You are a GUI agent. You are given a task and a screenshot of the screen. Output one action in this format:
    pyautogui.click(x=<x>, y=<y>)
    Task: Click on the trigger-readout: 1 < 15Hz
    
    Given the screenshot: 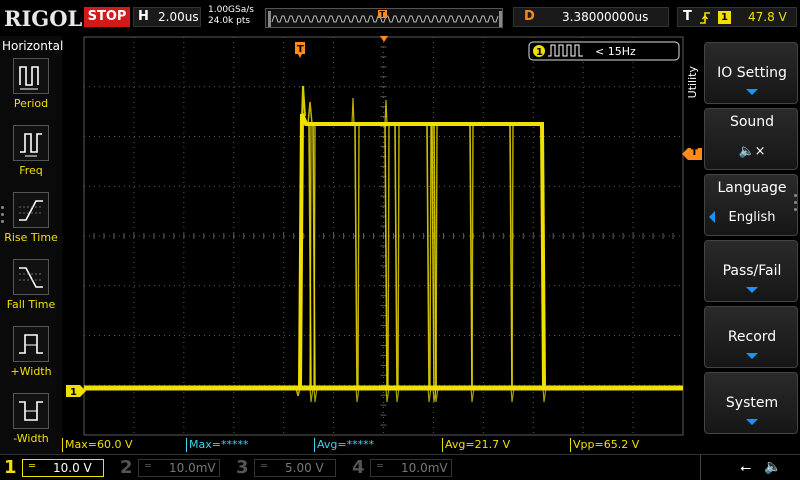 What is the action you would take?
    pyautogui.click(x=604, y=51)
    